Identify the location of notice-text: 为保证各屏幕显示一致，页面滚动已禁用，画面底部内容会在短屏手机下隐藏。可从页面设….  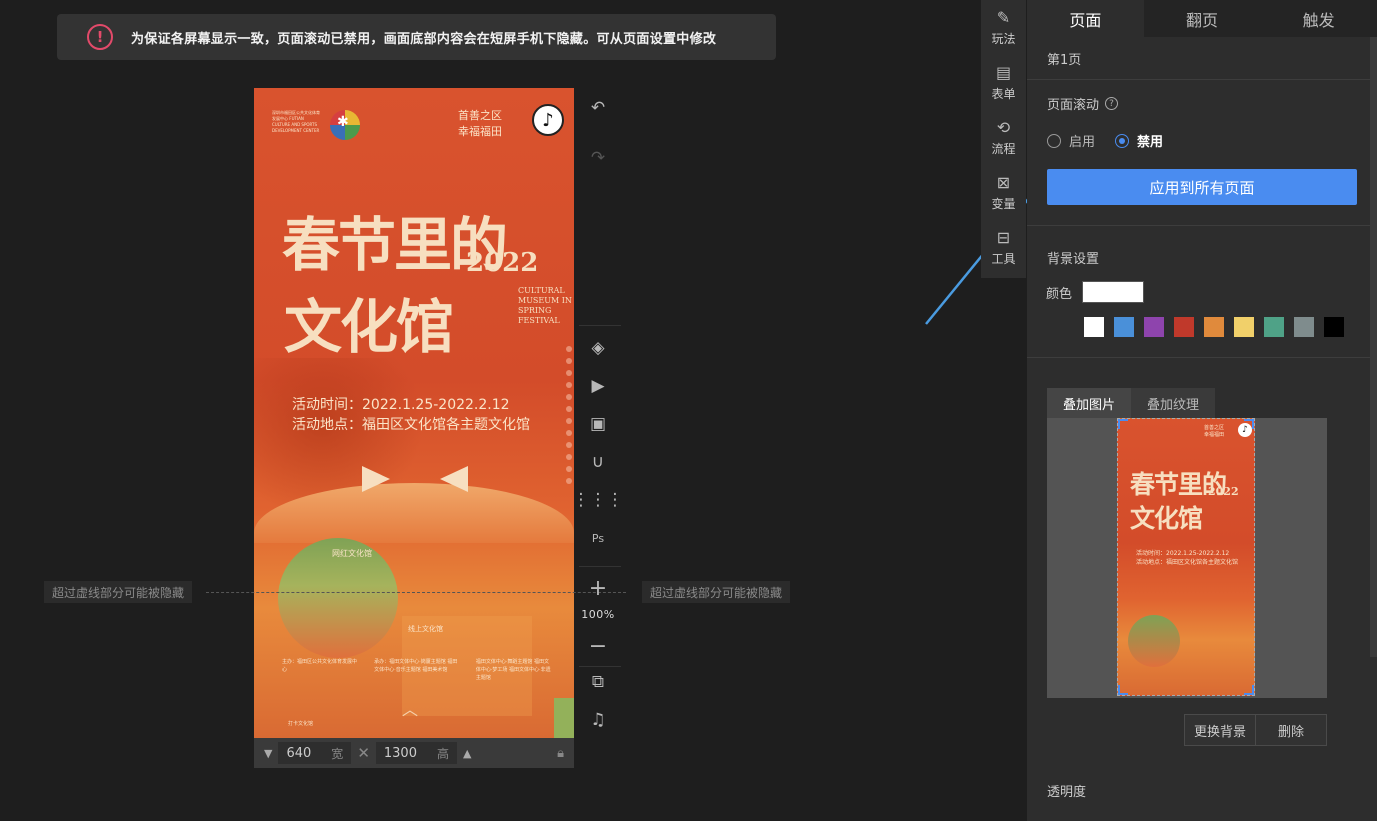
(424, 39).